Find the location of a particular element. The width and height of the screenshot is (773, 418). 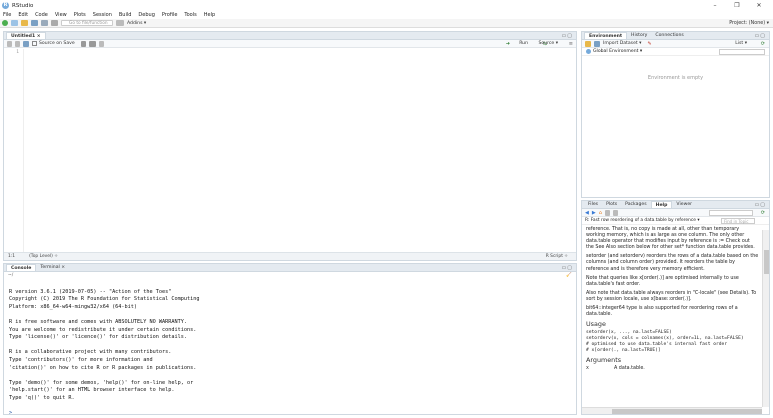

environment-search-input is located at coordinates (742, 51).